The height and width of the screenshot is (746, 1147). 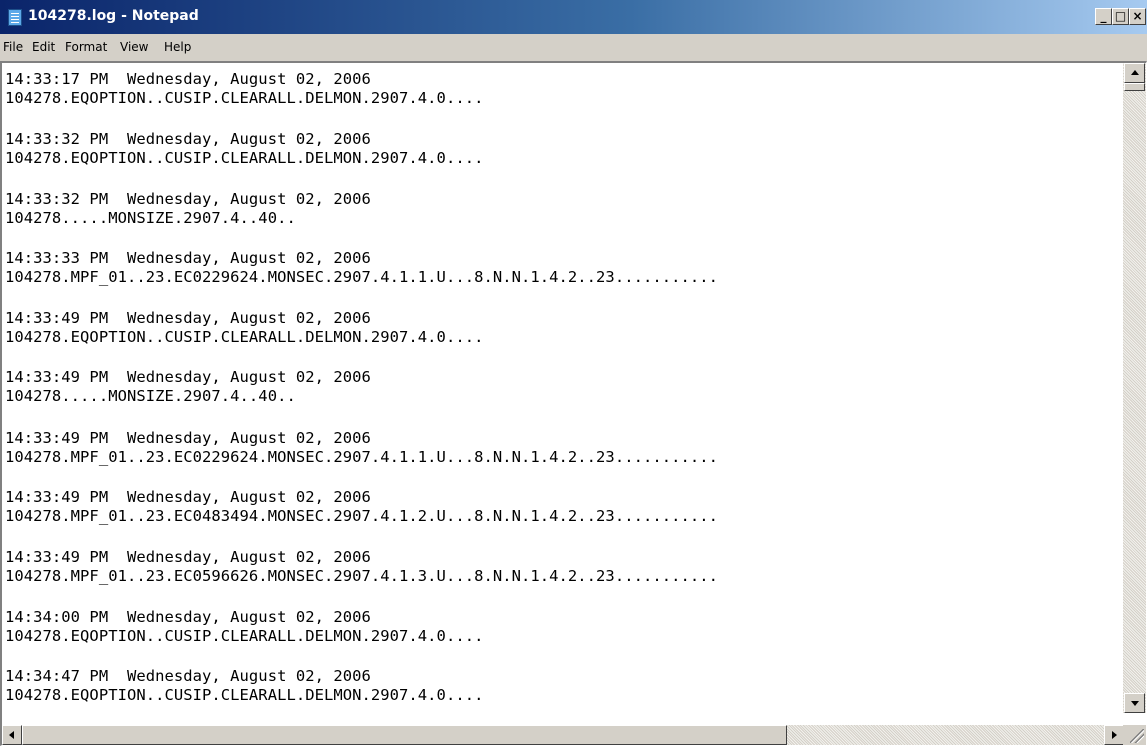 What do you see at coordinates (43, 47) in the screenshot?
I see `menu-edit: Edit` at bounding box center [43, 47].